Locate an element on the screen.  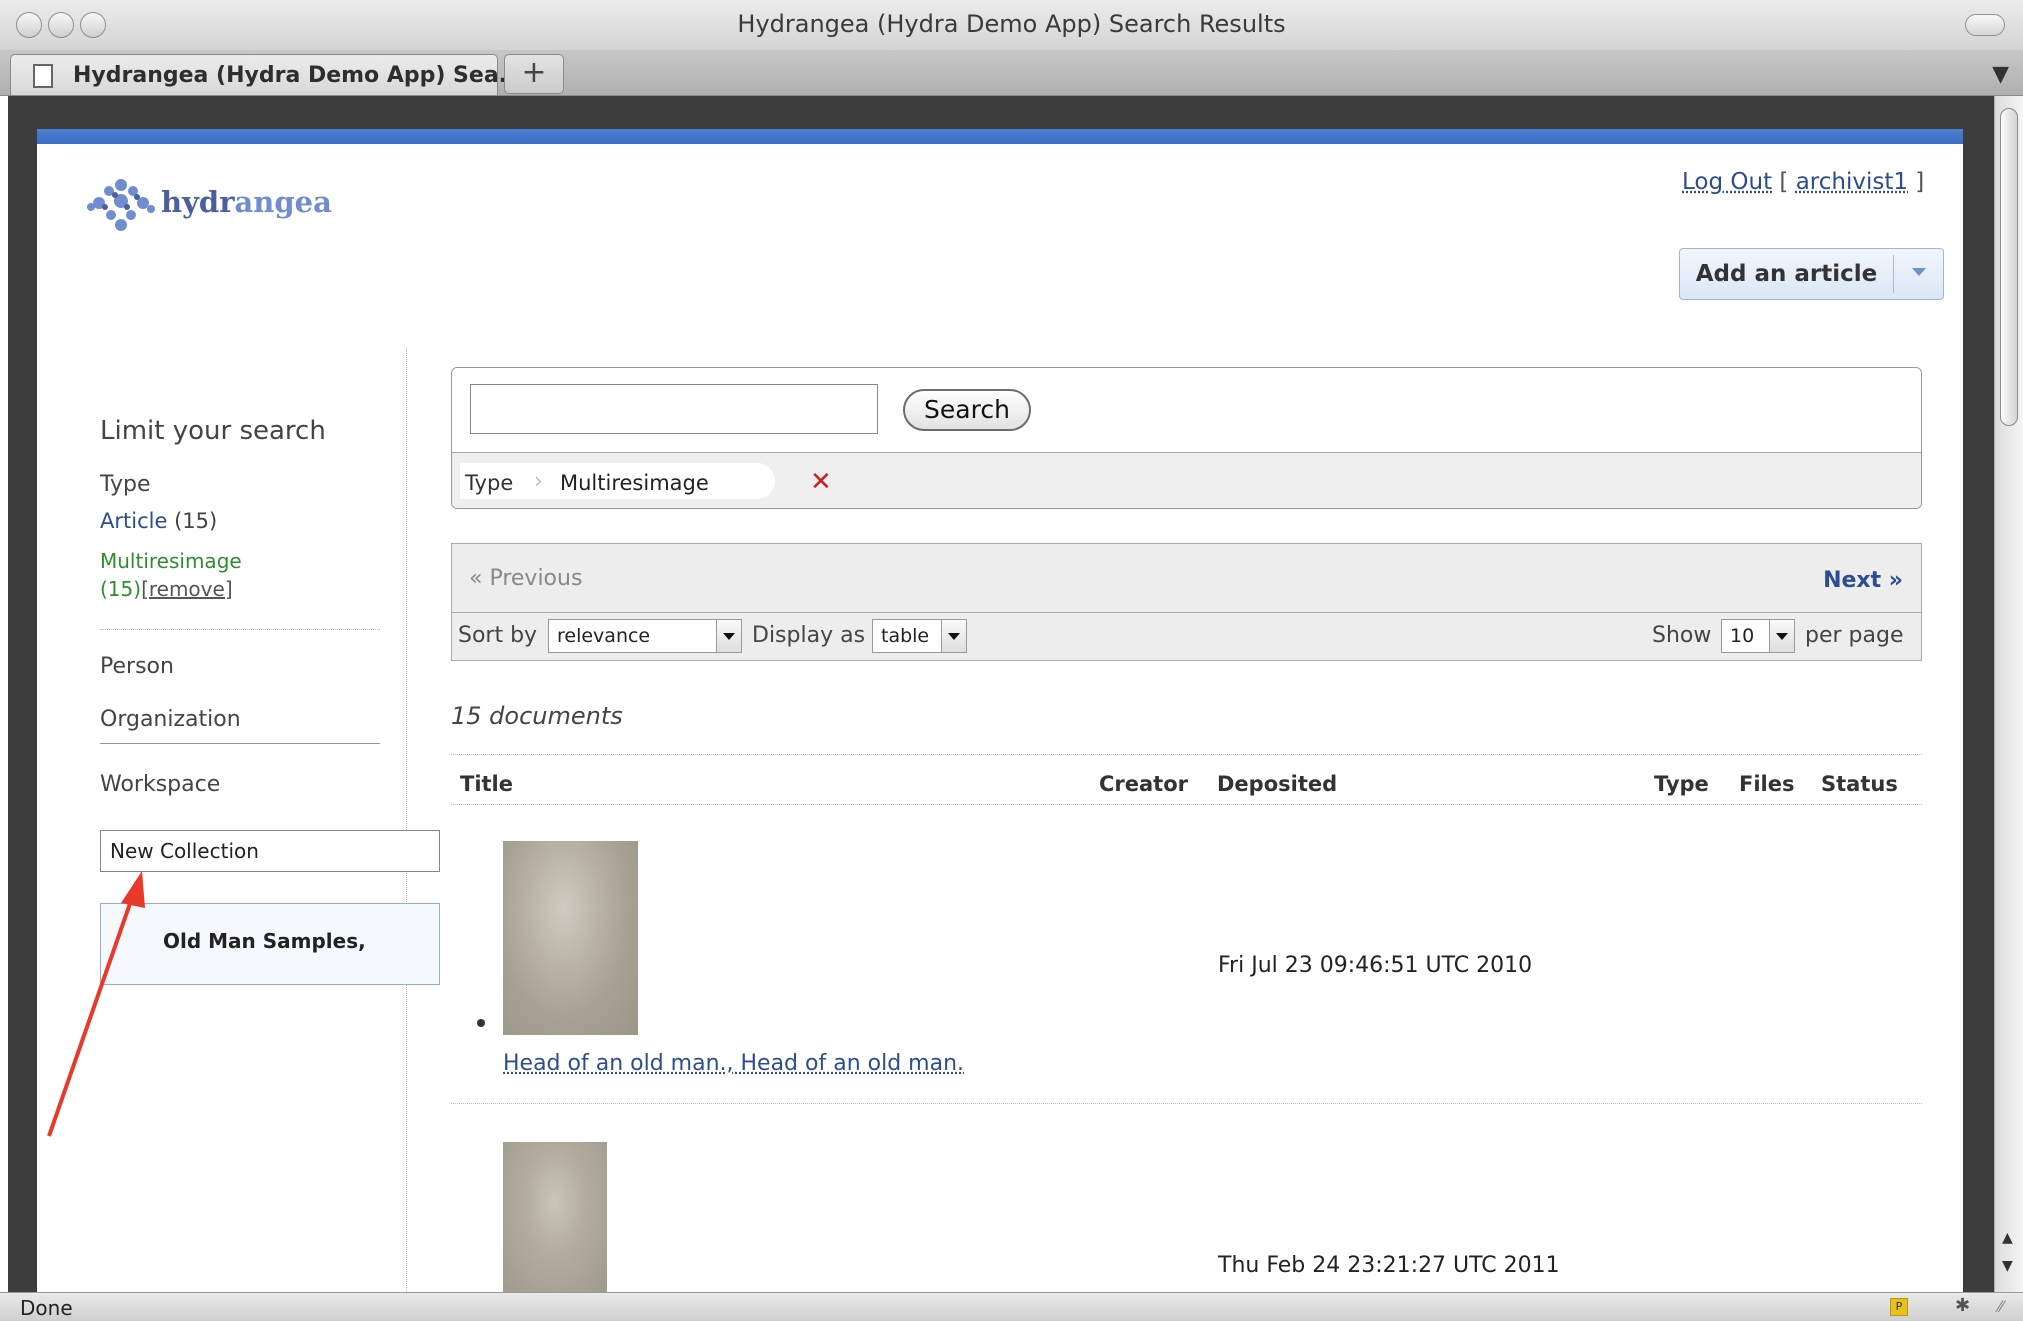
result-deposited: Thu Feb 24 23:21:27 UTC 2011 is located at coordinates (1389, 1265).